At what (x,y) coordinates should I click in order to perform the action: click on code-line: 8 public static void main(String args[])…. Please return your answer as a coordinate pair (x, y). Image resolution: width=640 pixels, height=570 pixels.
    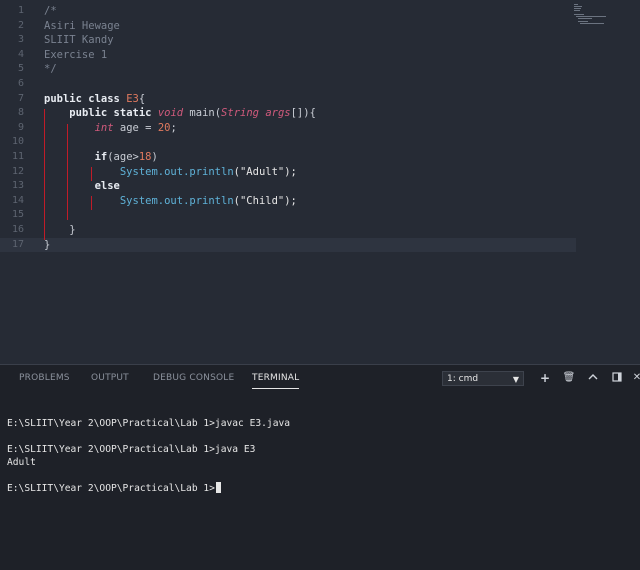
    Looking at the image, I should click on (288, 113).